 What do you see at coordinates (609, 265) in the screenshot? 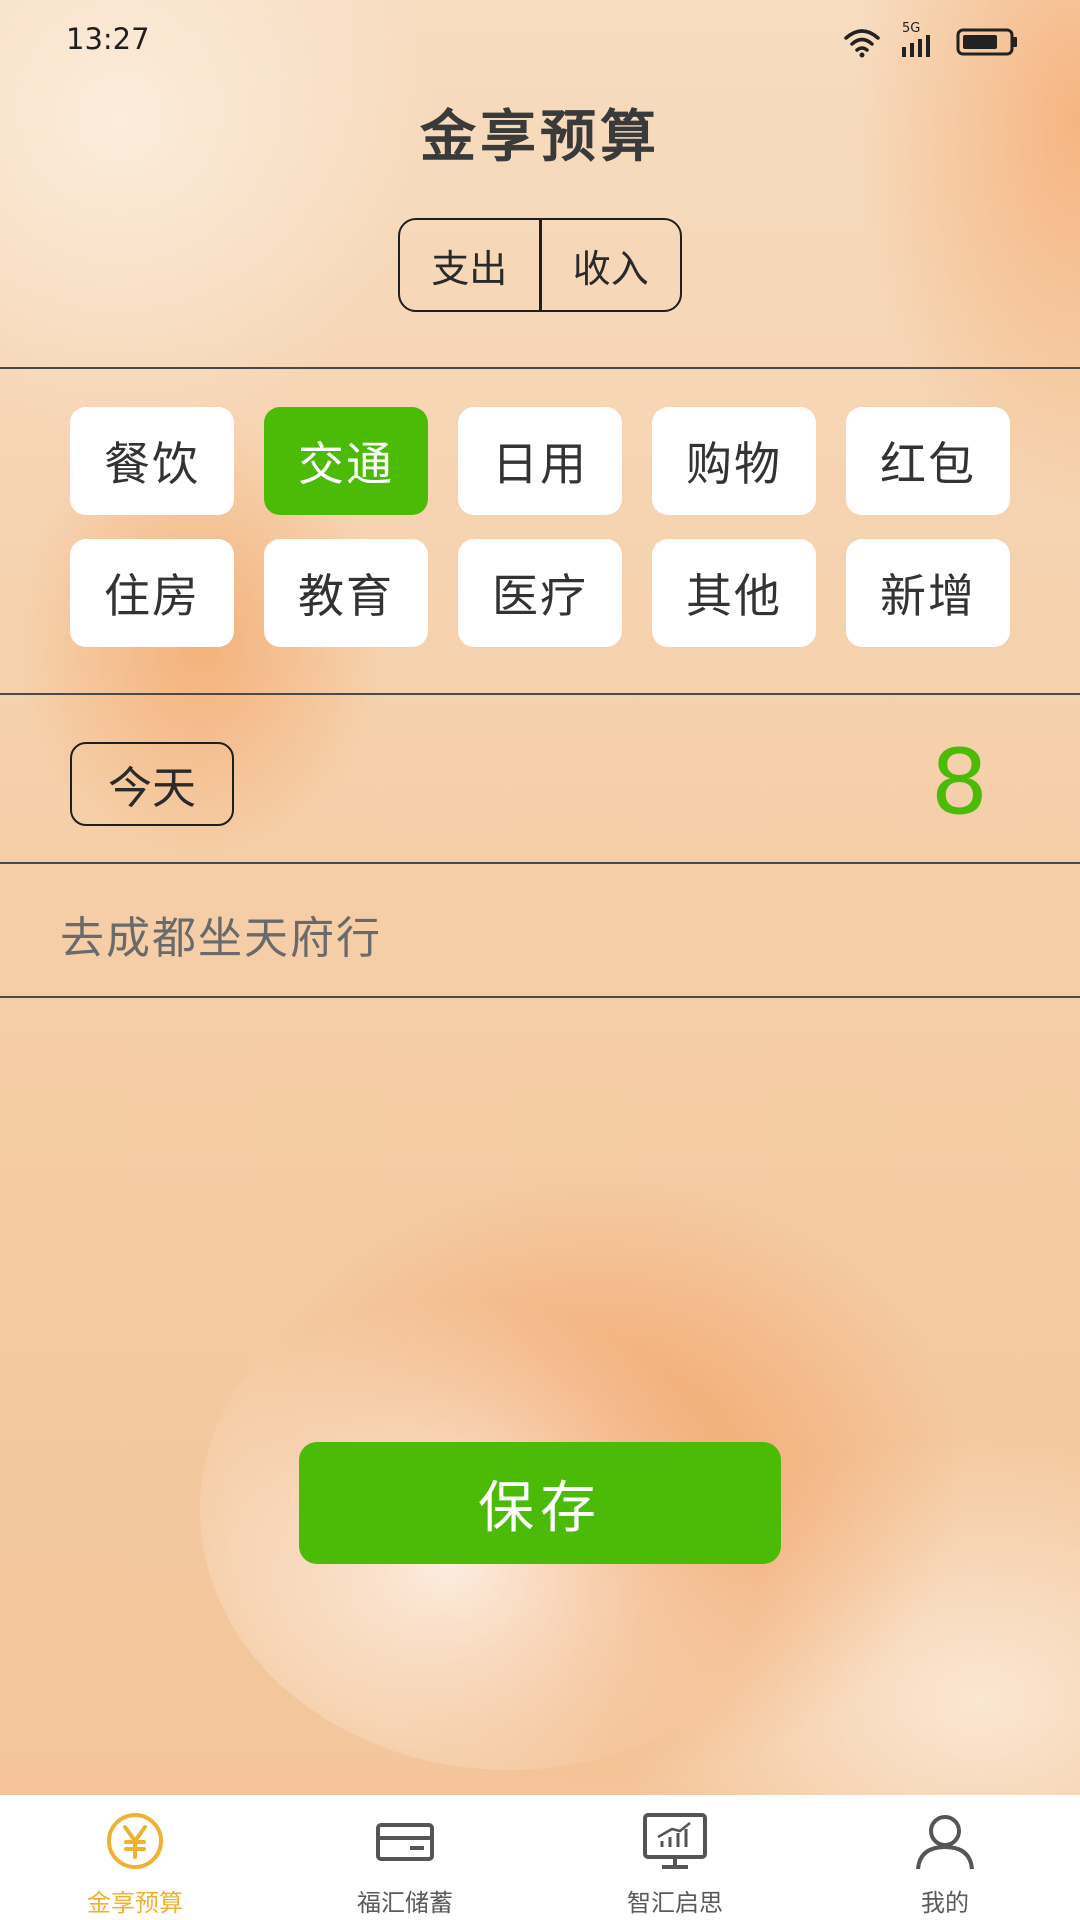
I see `toggle-income: 收入` at bounding box center [609, 265].